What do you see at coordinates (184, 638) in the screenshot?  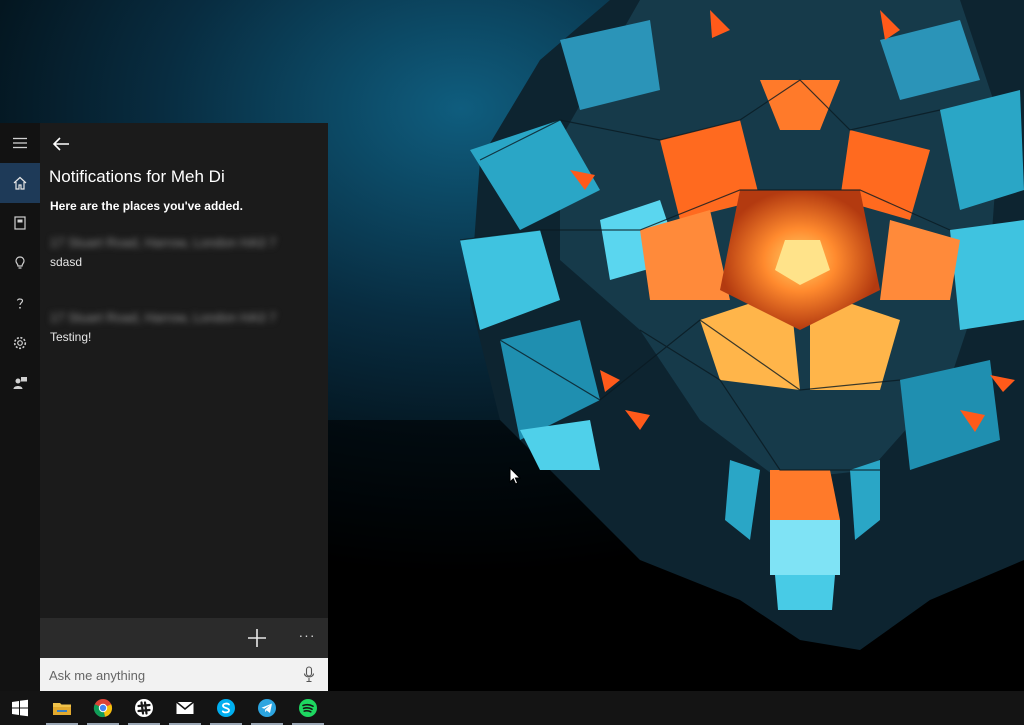 I see `command-bar: ···` at bounding box center [184, 638].